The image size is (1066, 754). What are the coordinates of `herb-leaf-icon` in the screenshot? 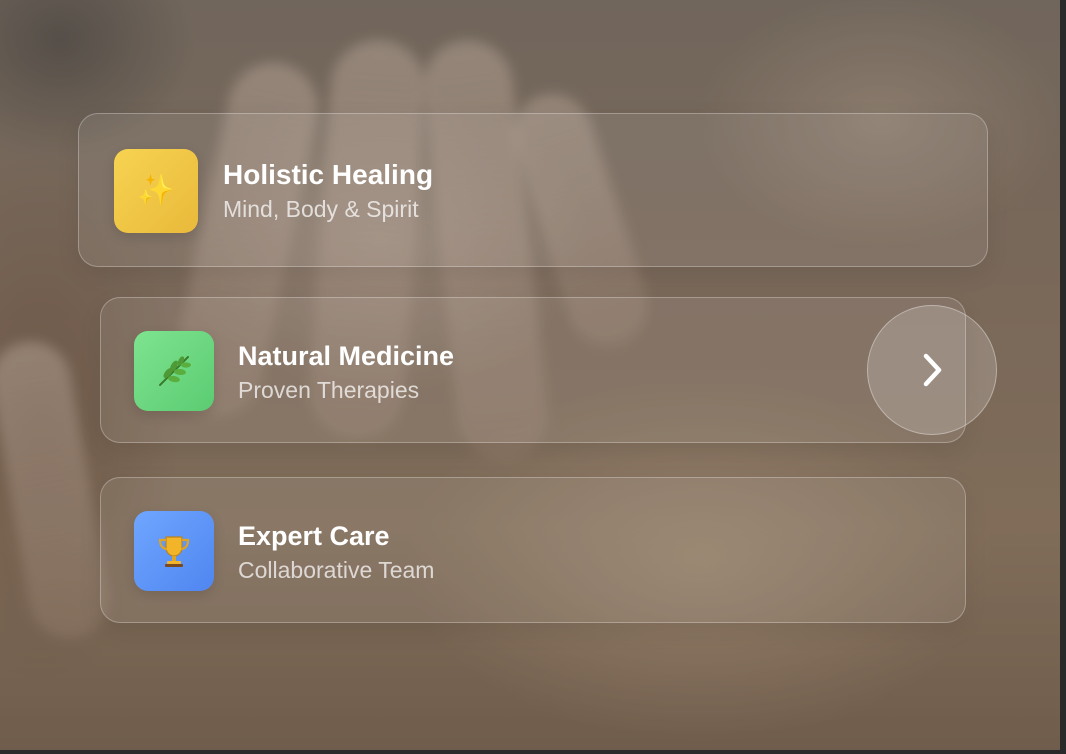 It's located at (174, 371).